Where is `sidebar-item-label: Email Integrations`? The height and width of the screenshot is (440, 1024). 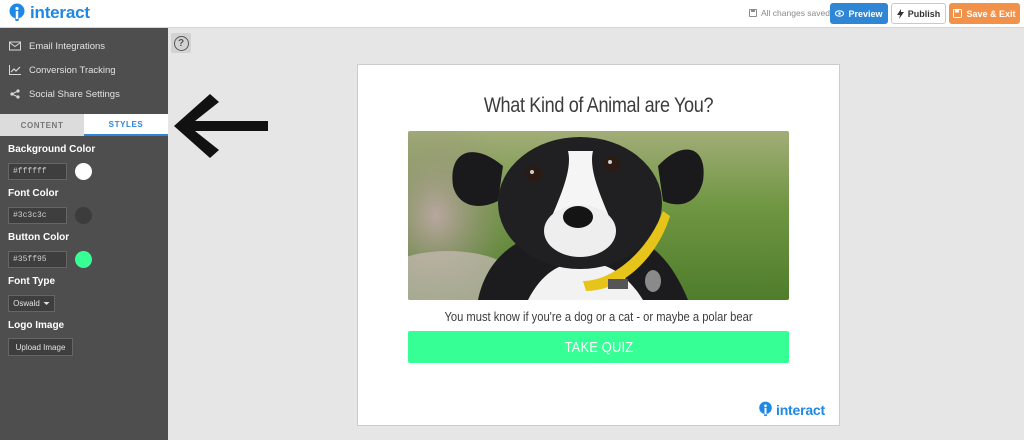
sidebar-item-label: Email Integrations is located at coordinates (67, 46).